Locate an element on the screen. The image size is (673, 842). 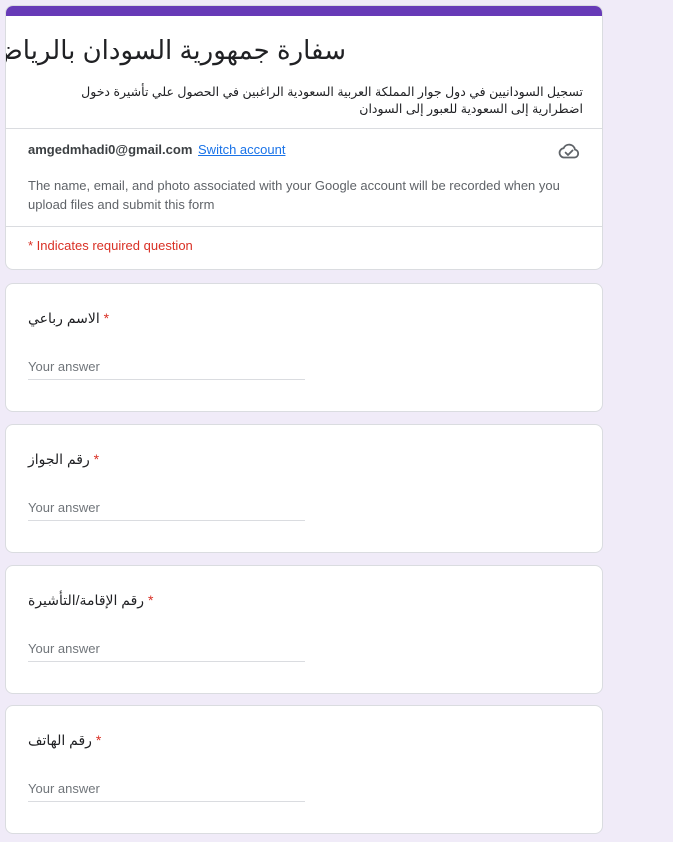
question-card-residency-visa-number: رقم الإقامة/التأشيرة * is located at coordinates (304, 629).